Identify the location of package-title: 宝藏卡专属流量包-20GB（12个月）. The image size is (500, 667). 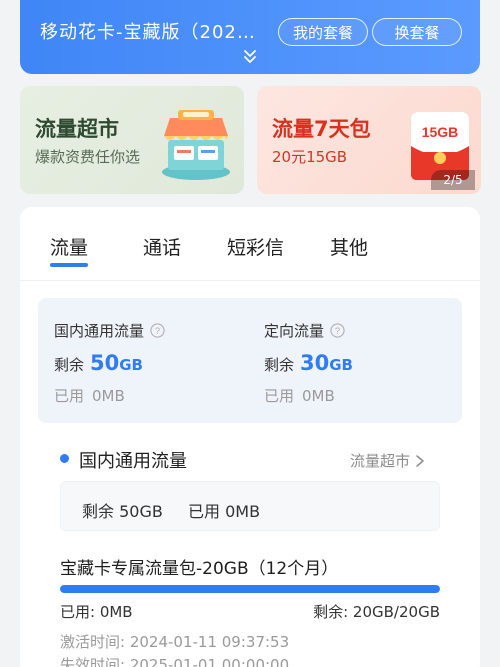
(199, 569).